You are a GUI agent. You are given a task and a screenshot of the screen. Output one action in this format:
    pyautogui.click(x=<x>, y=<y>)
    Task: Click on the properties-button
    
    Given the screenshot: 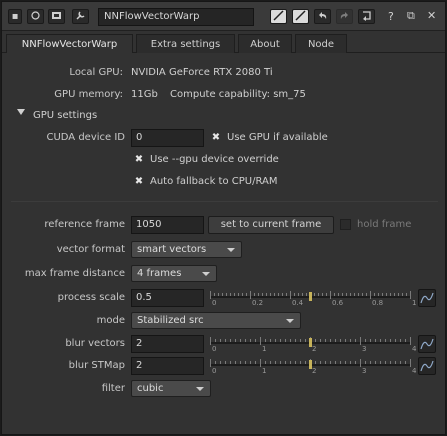 What is the action you would take?
    pyautogui.click(x=56, y=16)
    